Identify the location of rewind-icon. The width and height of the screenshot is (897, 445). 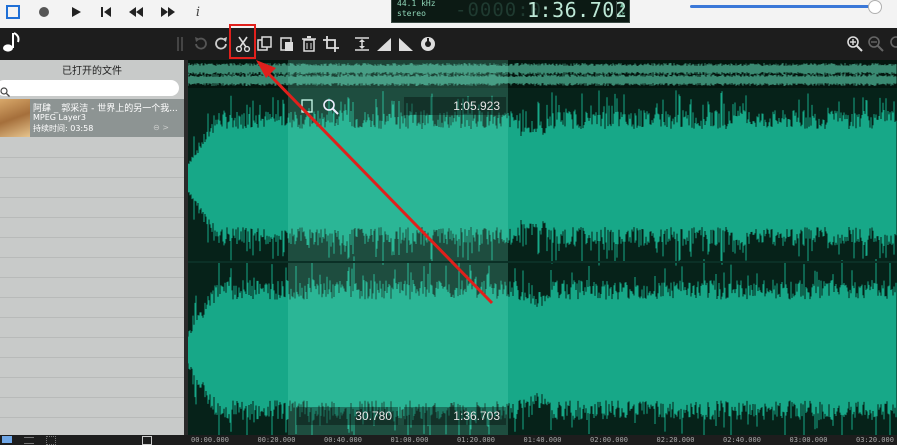
(136, 12).